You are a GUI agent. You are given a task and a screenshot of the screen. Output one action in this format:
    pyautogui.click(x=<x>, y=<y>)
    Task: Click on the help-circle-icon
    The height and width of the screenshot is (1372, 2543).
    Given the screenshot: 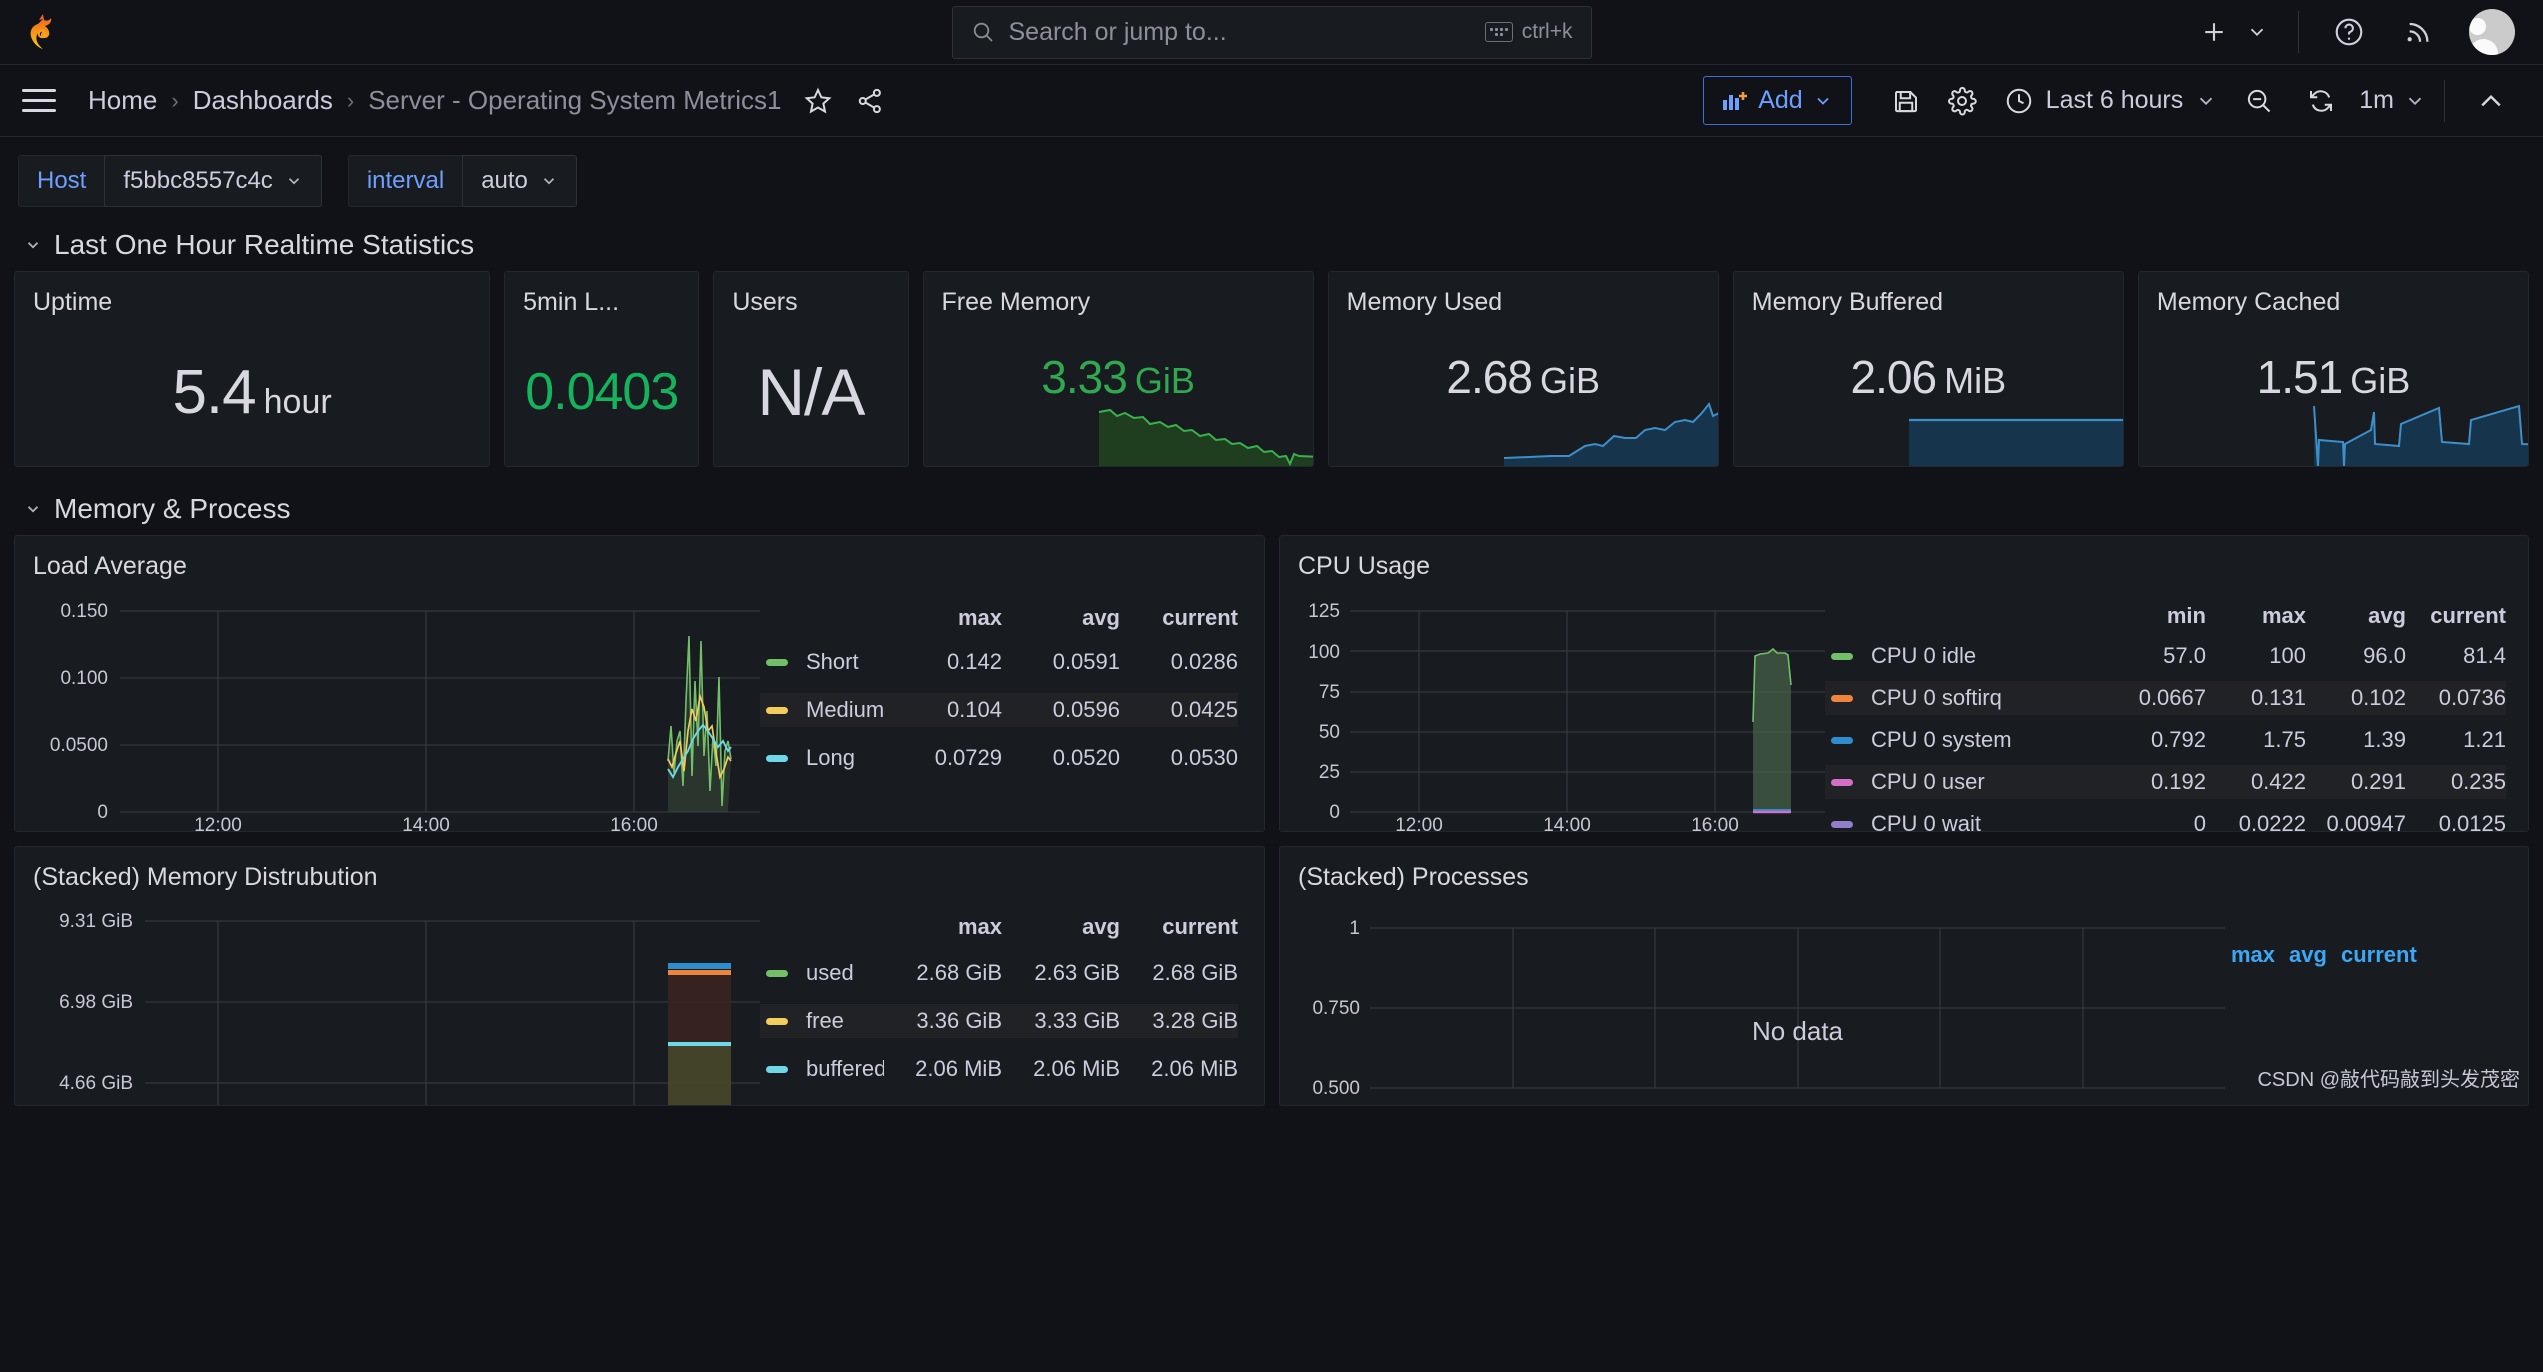 What is the action you would take?
    pyautogui.click(x=2349, y=32)
    